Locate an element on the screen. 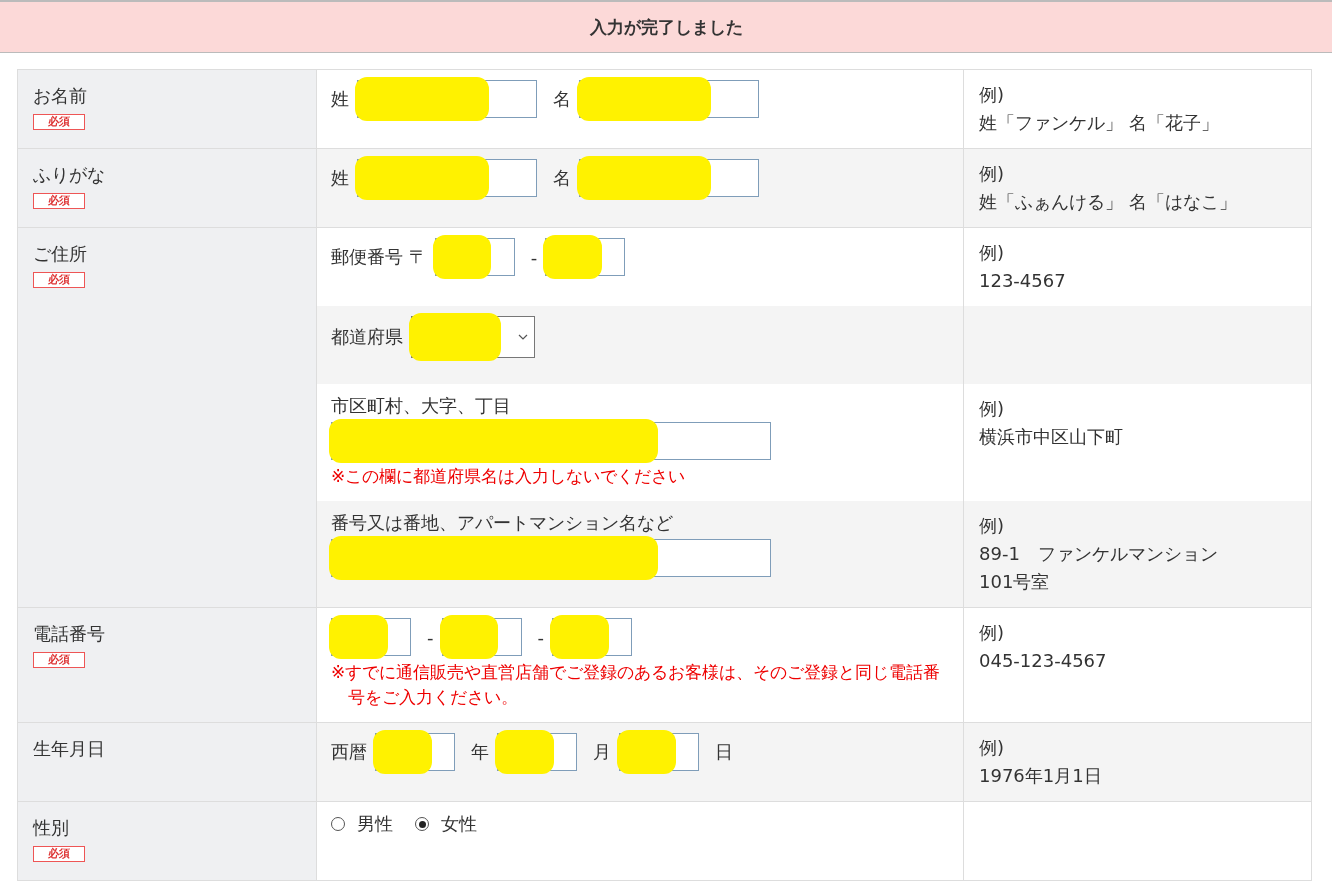 The height and width of the screenshot is (894, 1332). example-text: 姓「ふぁんける」 名「はなこ」 is located at coordinates (1108, 202).